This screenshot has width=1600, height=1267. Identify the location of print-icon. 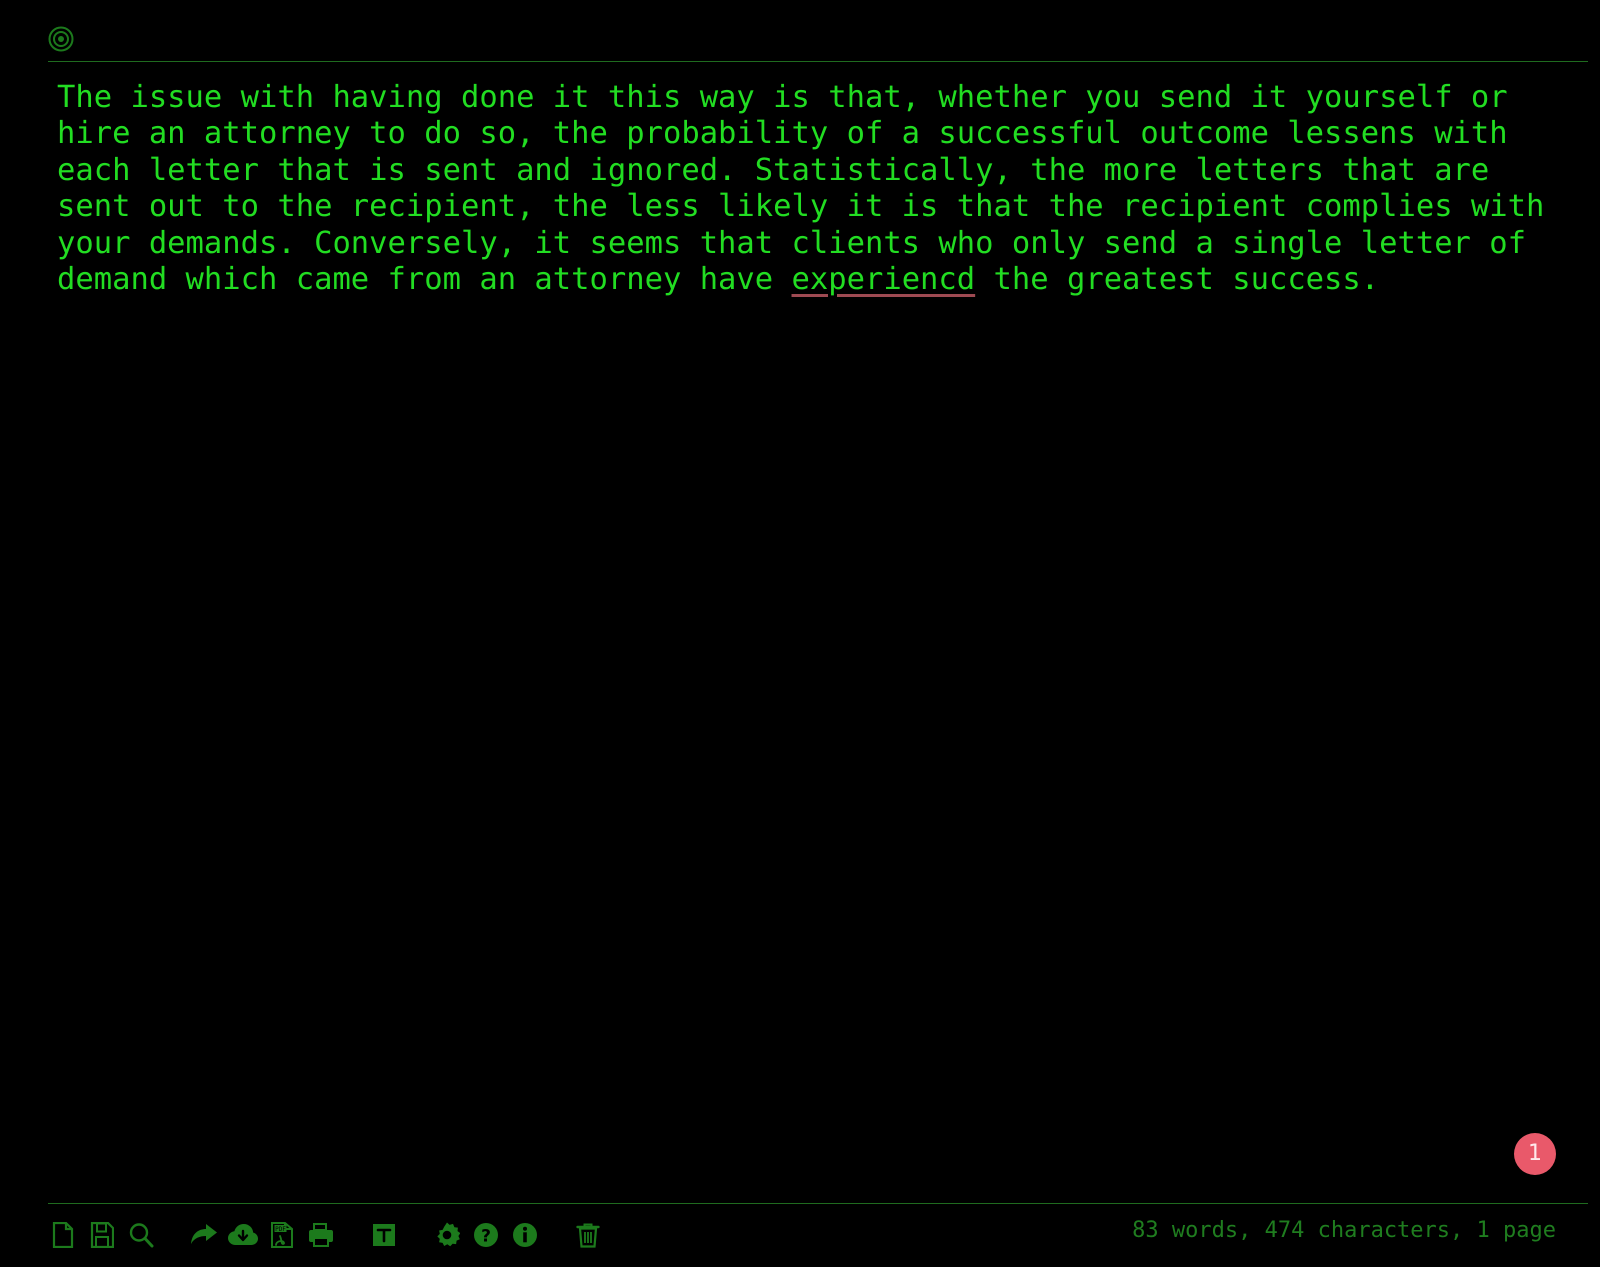
(321, 1235).